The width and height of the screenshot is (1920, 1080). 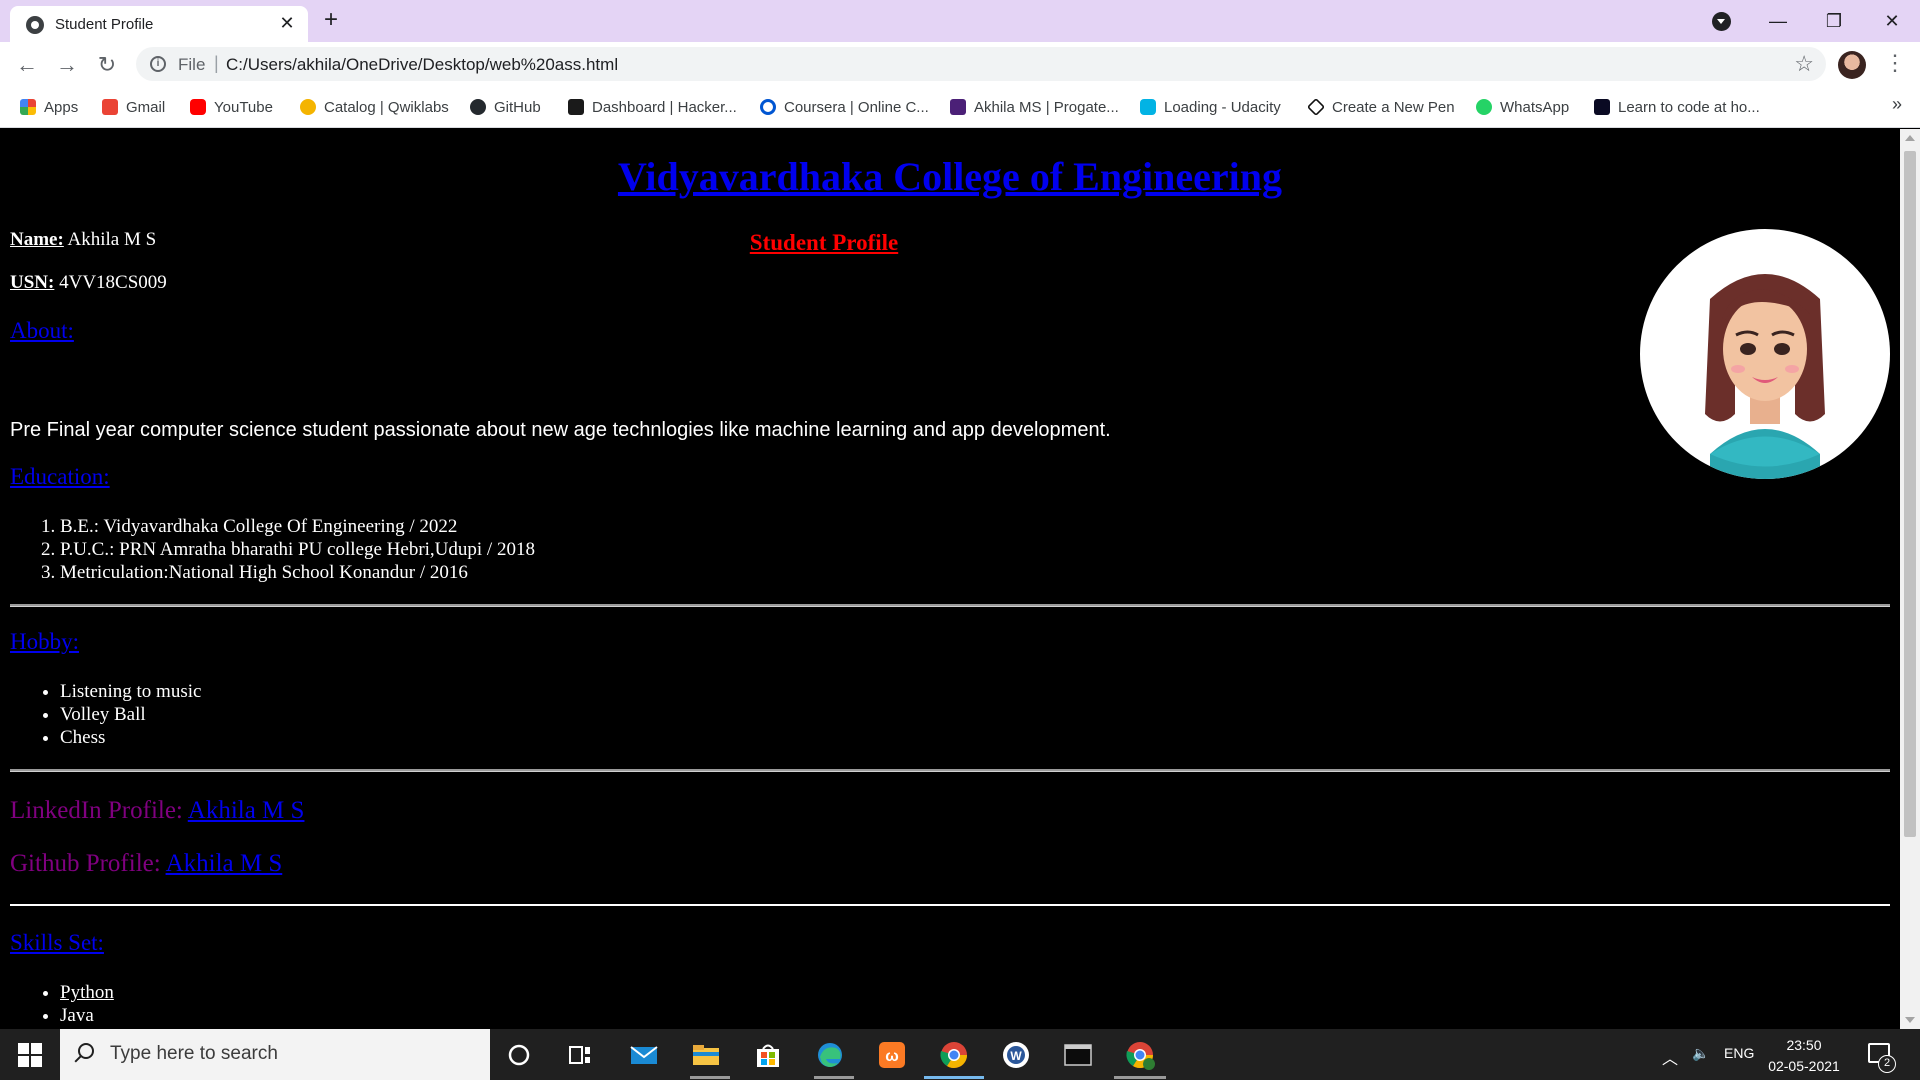 I want to click on bookmark-label: Catalog | Qwiklabs, so click(x=386, y=107).